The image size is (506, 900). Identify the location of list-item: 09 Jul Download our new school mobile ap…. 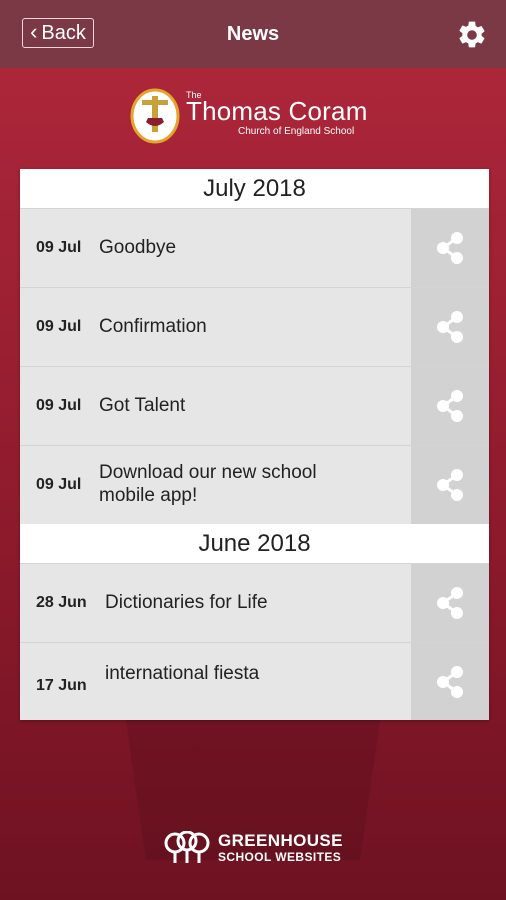
(254, 484).